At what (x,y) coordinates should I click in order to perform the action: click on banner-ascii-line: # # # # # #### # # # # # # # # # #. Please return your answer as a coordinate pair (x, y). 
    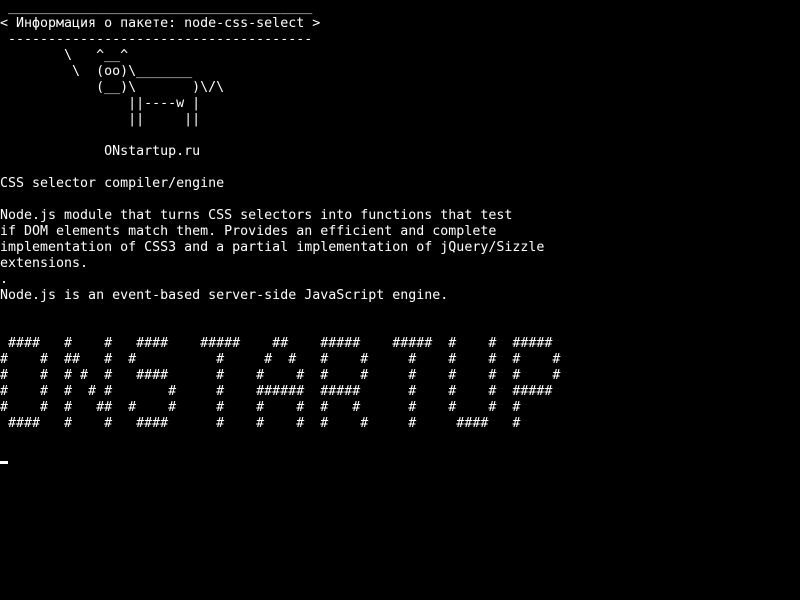
    Looking at the image, I should click on (280, 375).